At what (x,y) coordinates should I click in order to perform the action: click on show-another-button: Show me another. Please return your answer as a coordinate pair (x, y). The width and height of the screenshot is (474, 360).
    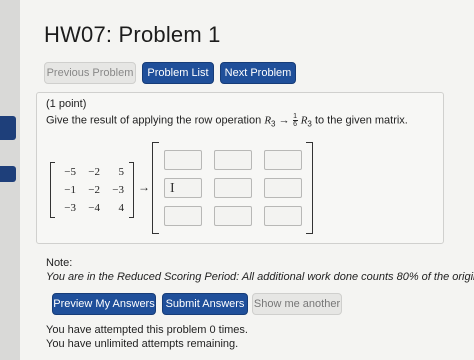
    Looking at the image, I should click on (297, 304).